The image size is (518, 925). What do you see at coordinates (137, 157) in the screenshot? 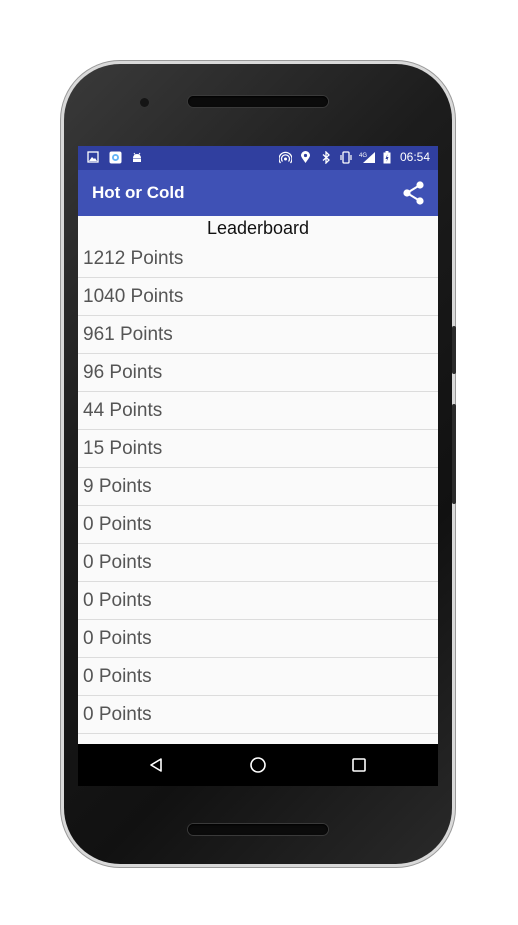
I see `android-icon` at bounding box center [137, 157].